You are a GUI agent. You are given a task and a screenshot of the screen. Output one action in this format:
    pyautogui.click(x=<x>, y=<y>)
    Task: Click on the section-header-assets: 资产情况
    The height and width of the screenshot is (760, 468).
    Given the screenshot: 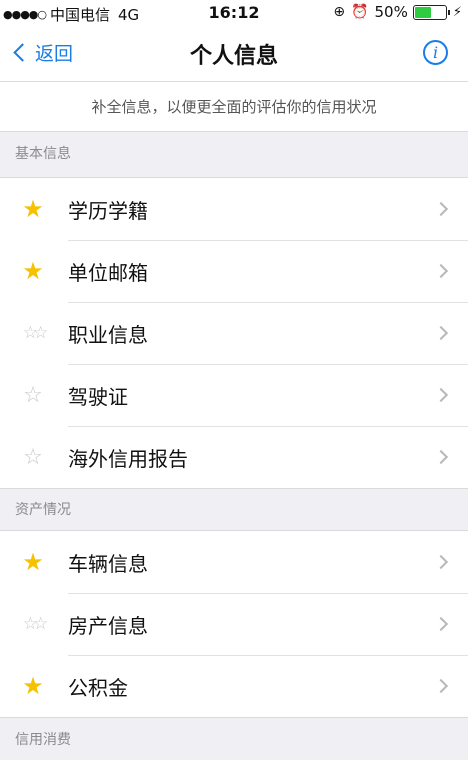 What is the action you would take?
    pyautogui.click(x=43, y=510)
    